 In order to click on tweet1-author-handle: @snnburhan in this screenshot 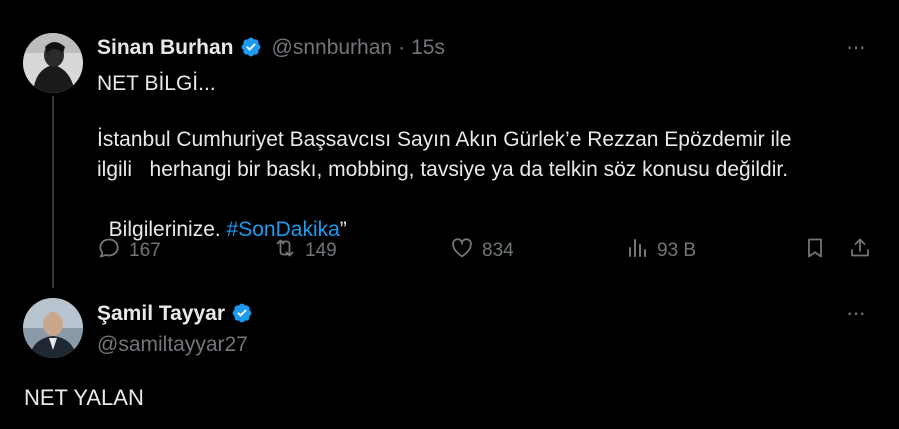, I will do `click(332, 48)`.